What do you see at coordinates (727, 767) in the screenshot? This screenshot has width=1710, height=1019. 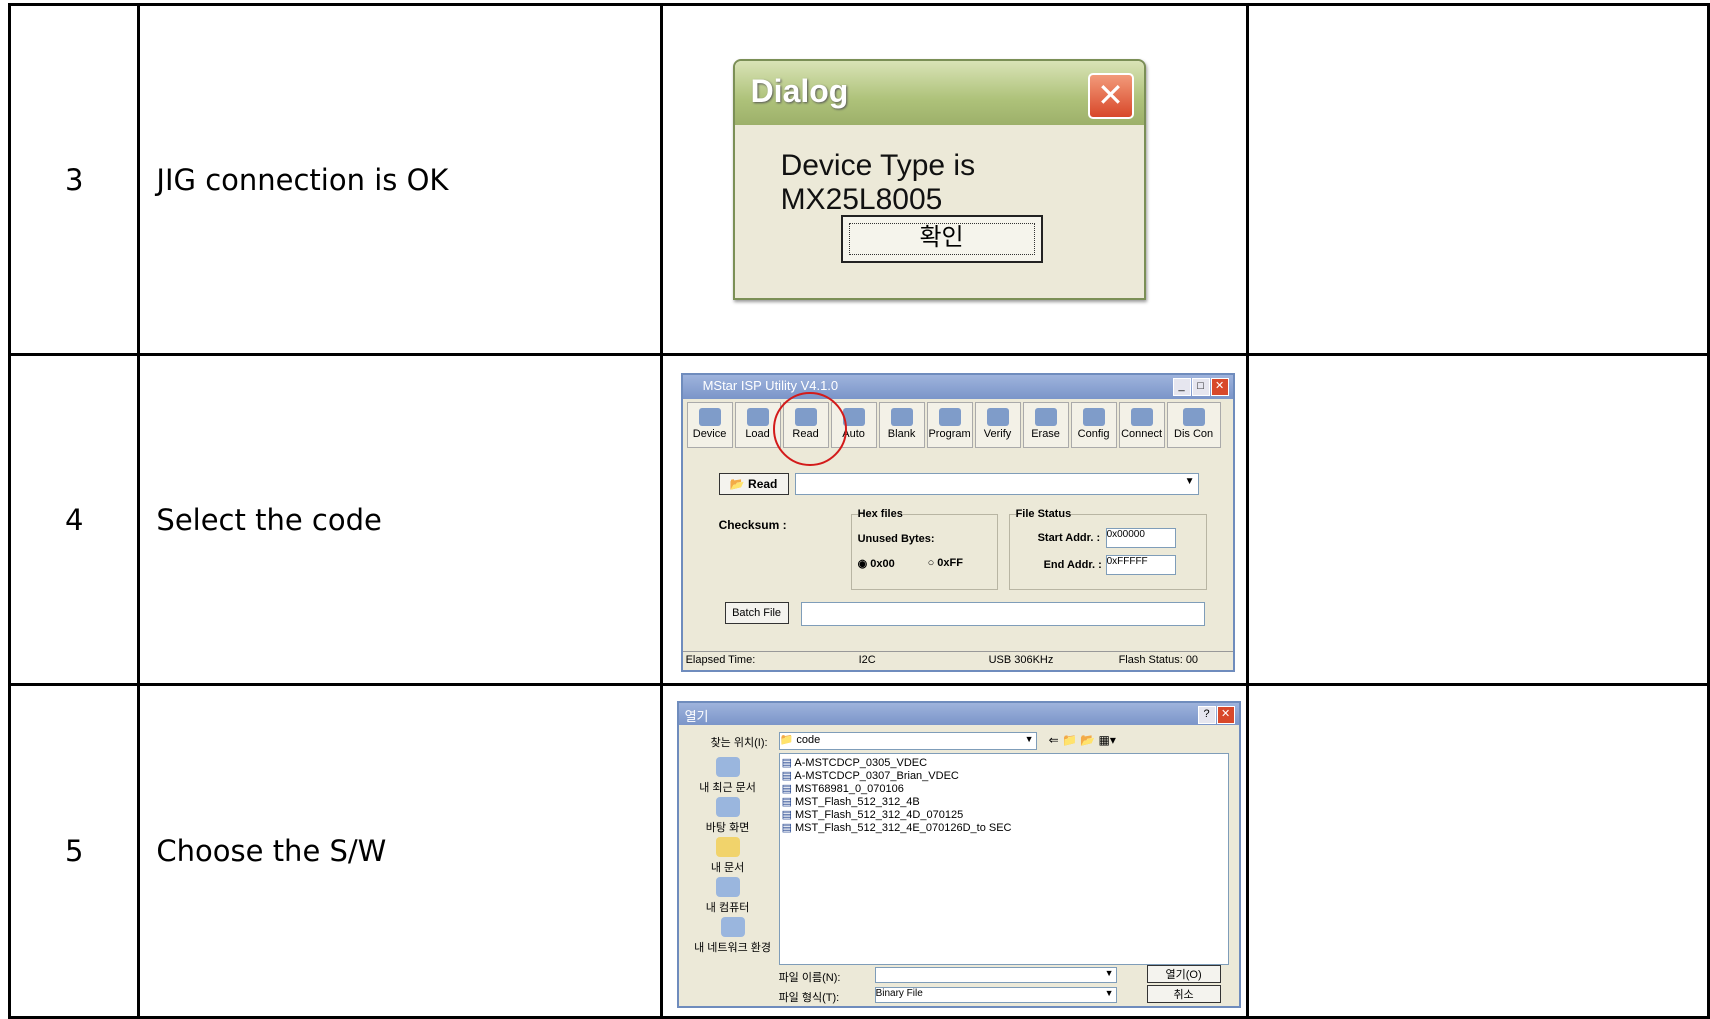 I see `recent-icon` at bounding box center [727, 767].